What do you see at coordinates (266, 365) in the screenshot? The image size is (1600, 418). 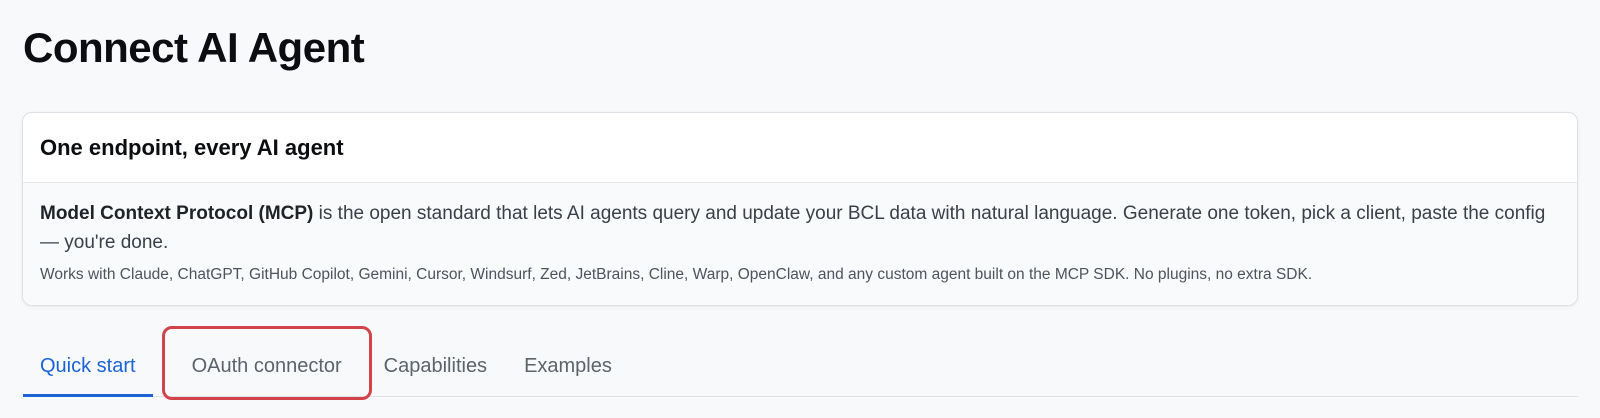 I see `tab-label: OAuth connector` at bounding box center [266, 365].